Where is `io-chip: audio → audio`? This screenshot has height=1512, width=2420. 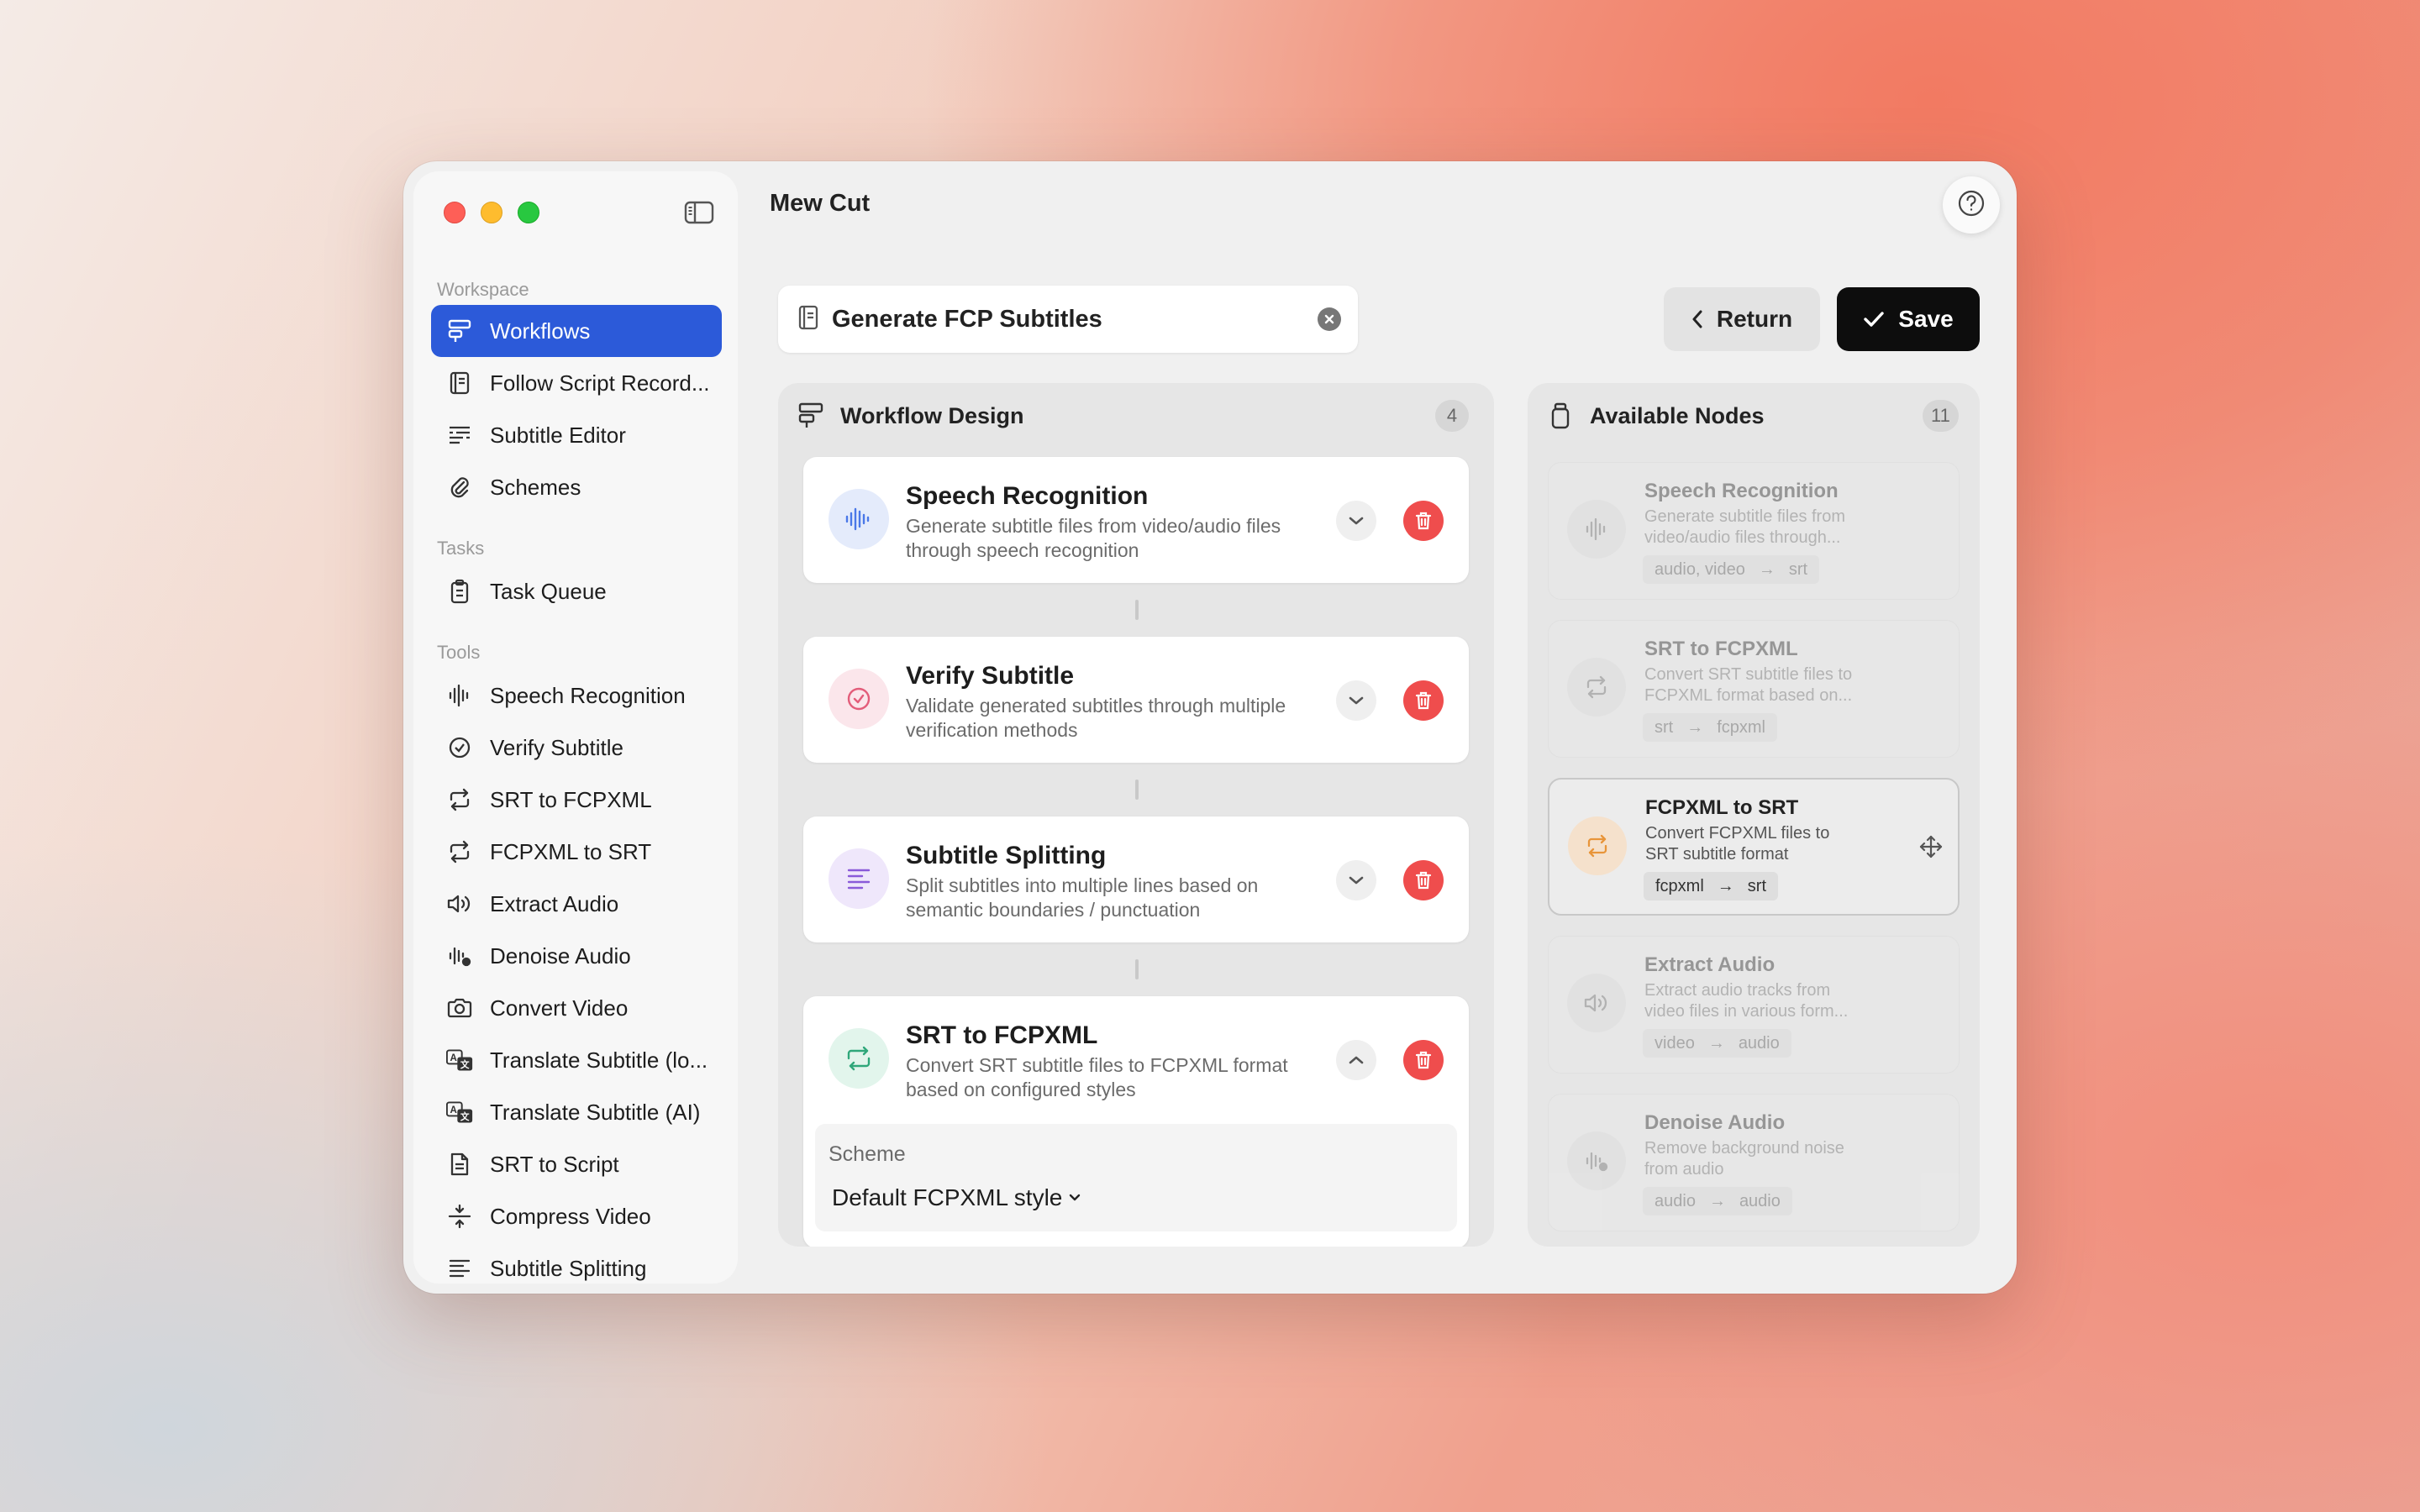 io-chip: audio → audio is located at coordinates (1717, 1201).